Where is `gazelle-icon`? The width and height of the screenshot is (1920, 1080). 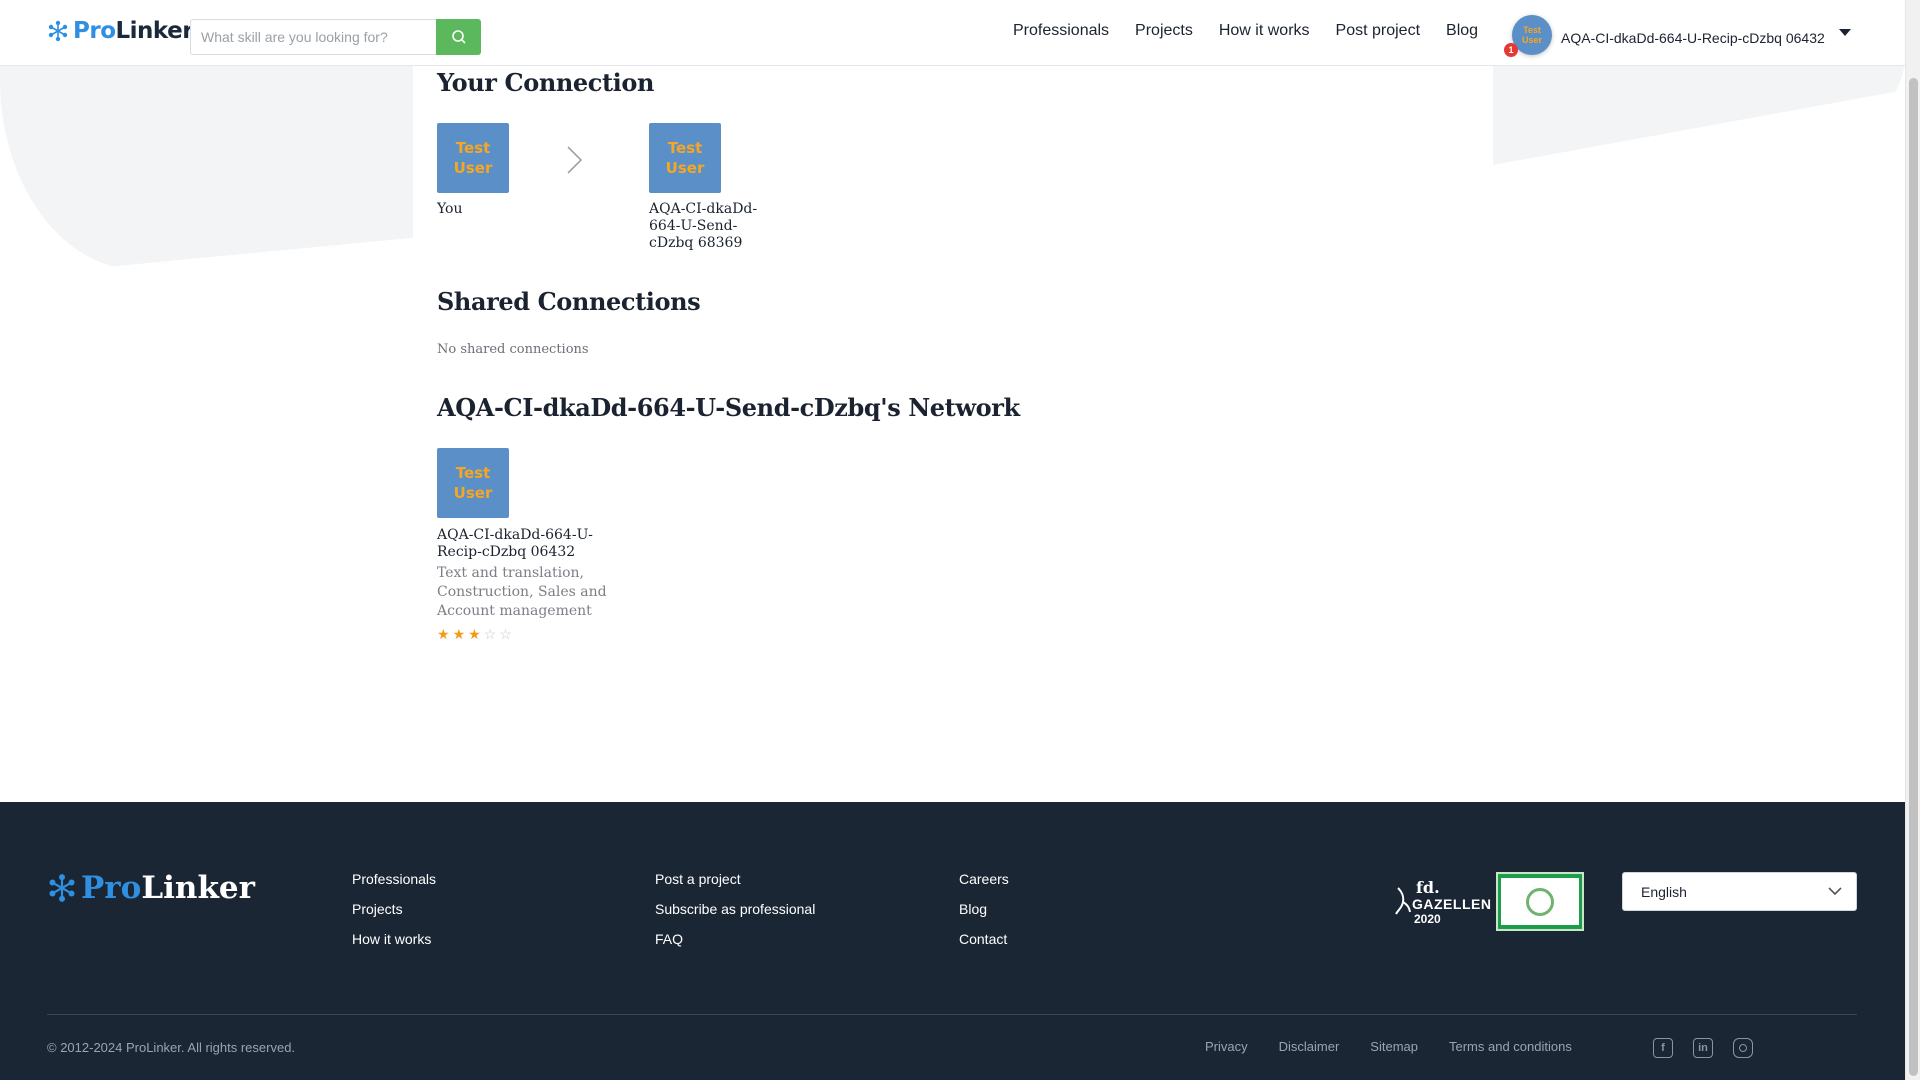
gazelle-icon is located at coordinates (1403, 901).